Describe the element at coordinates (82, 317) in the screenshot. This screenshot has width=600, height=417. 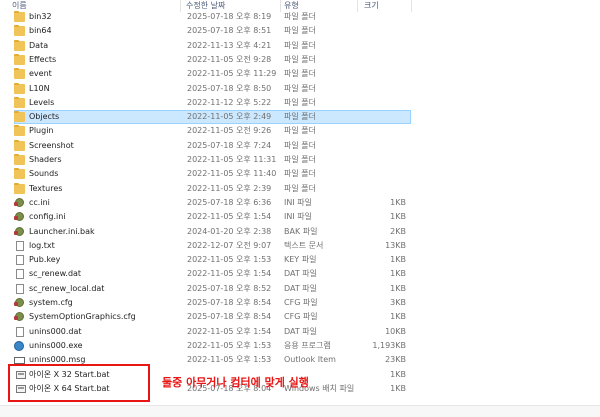
I see `file-name: SystemOptionGraphics.cfg` at that location.